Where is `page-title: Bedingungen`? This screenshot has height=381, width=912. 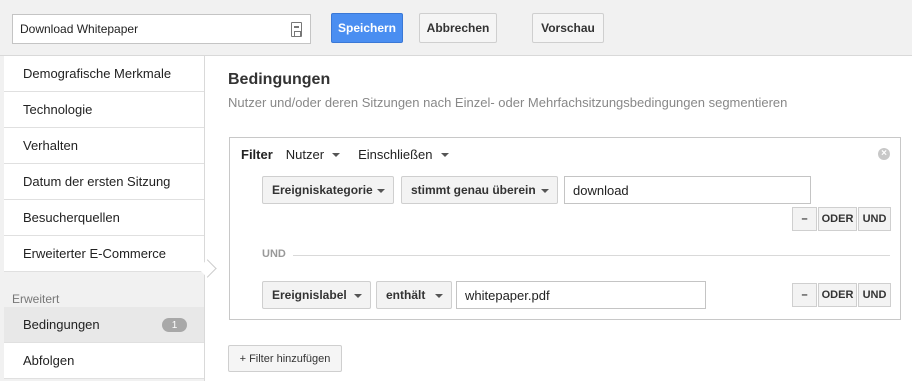 page-title: Bedingungen is located at coordinates (279, 79).